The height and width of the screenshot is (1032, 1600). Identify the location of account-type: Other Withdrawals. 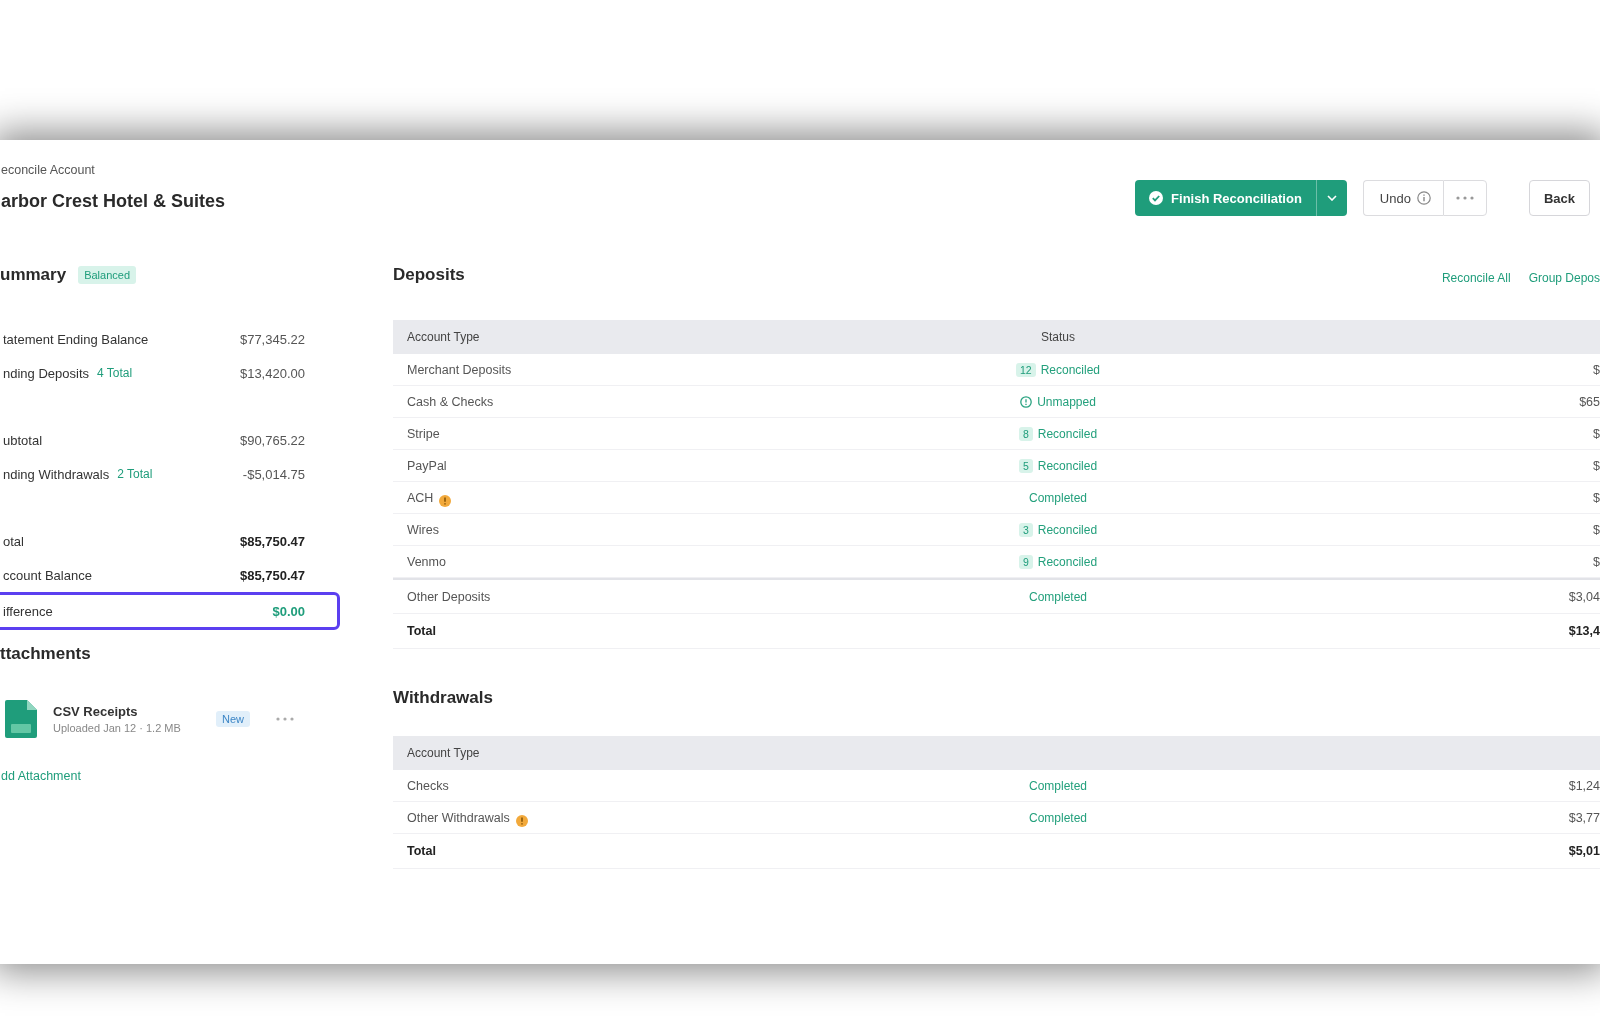
(458, 817).